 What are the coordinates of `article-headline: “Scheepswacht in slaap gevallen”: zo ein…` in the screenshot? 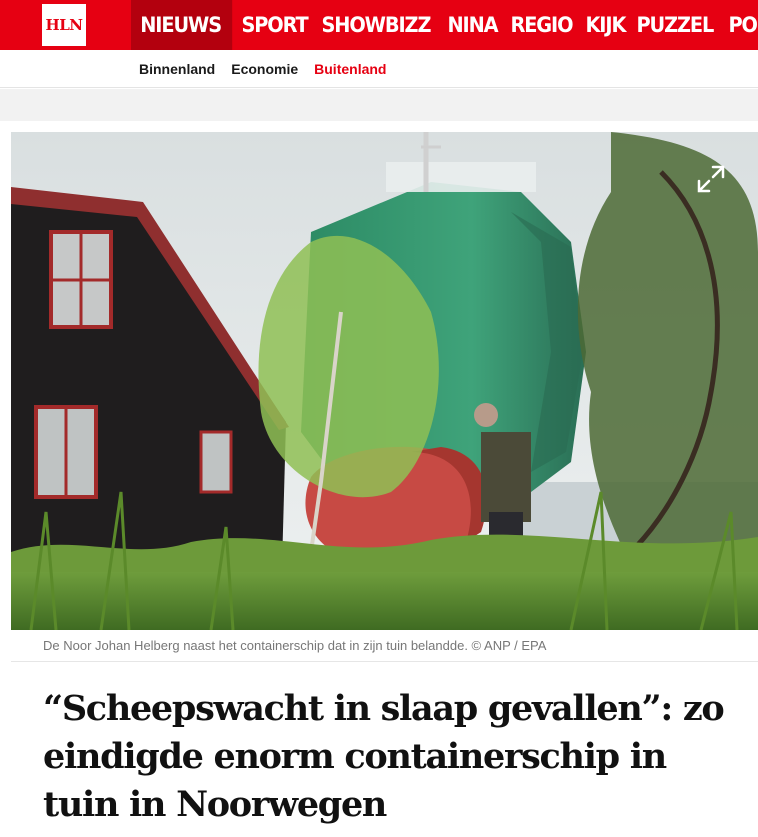 It's located at (384, 756).